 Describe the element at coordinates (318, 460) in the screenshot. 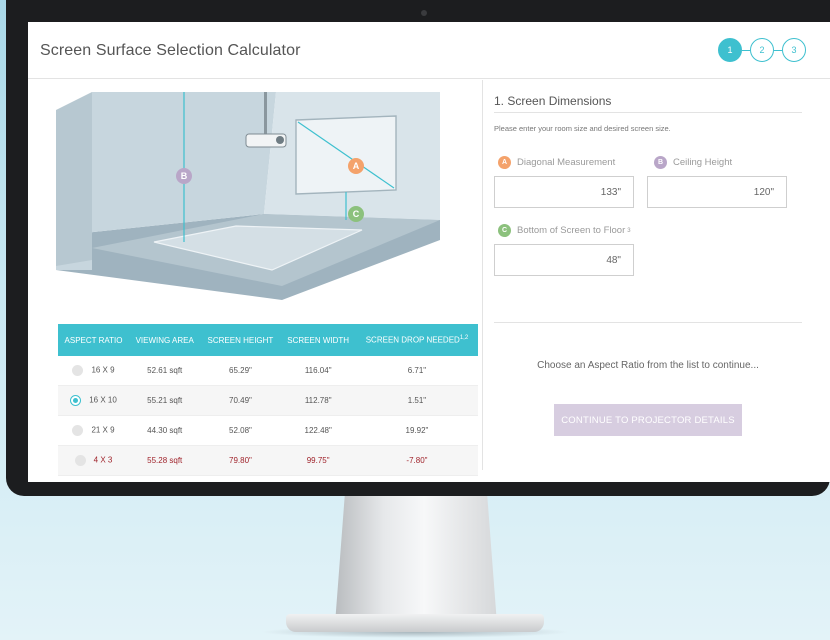

I see `screen-width-cell: 99.75"` at that location.